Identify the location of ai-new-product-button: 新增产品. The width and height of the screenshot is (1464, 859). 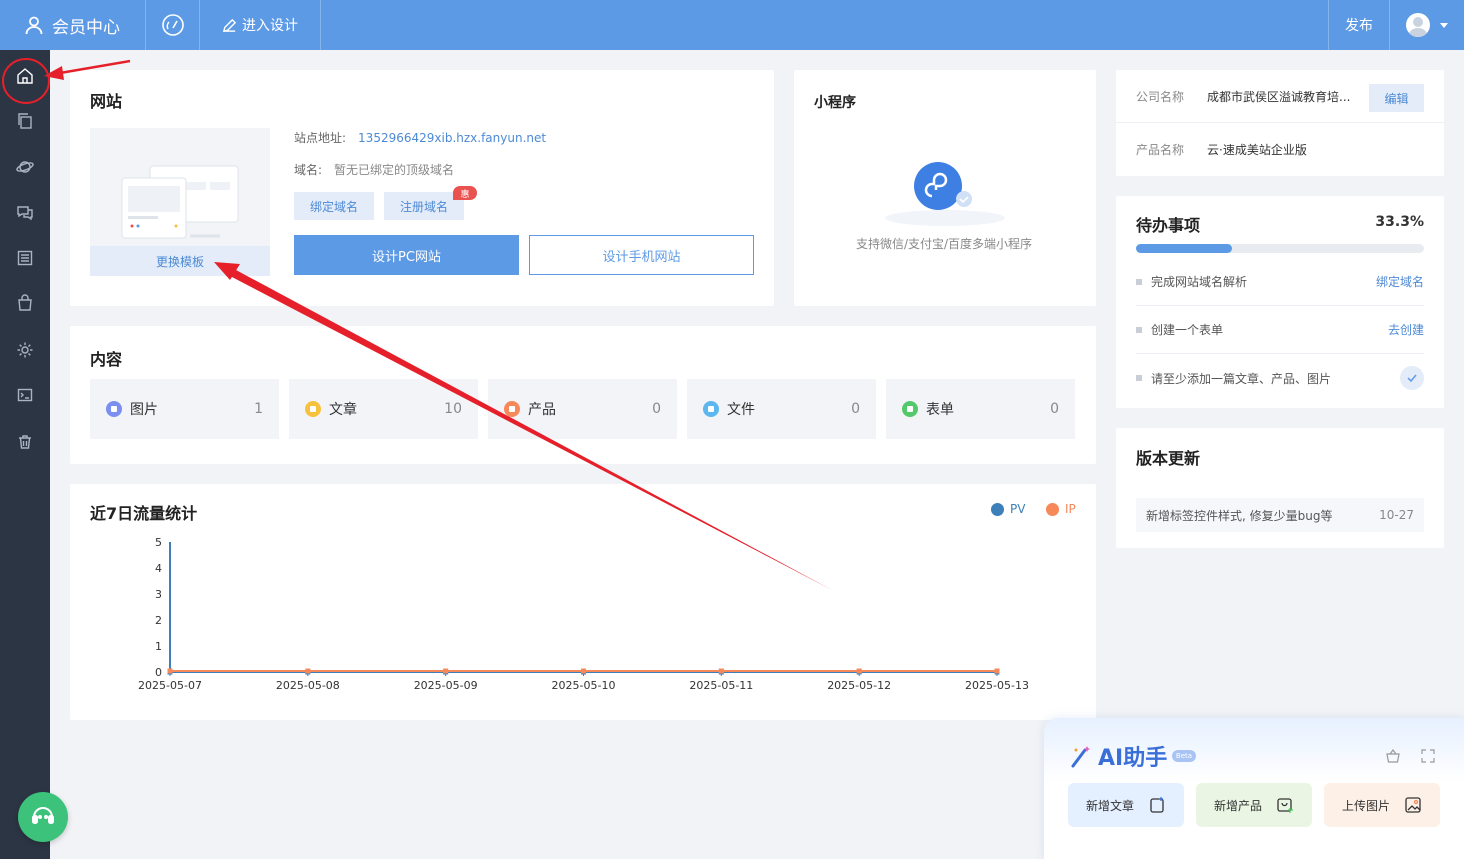
(1254, 805).